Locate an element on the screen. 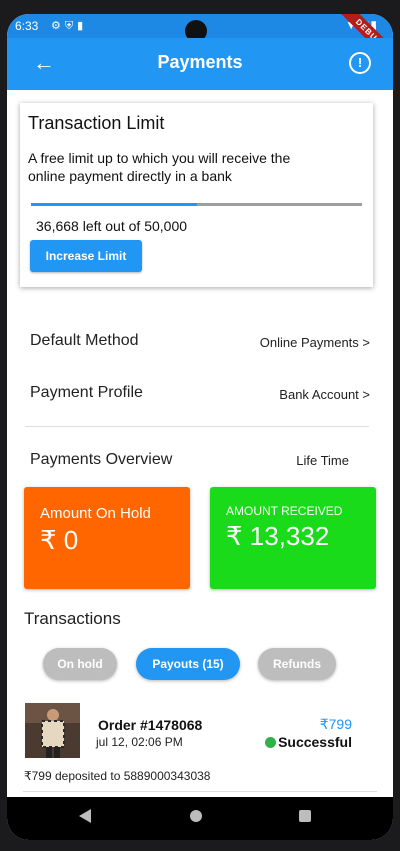  tab-on-hold: On hold is located at coordinates (80, 664).